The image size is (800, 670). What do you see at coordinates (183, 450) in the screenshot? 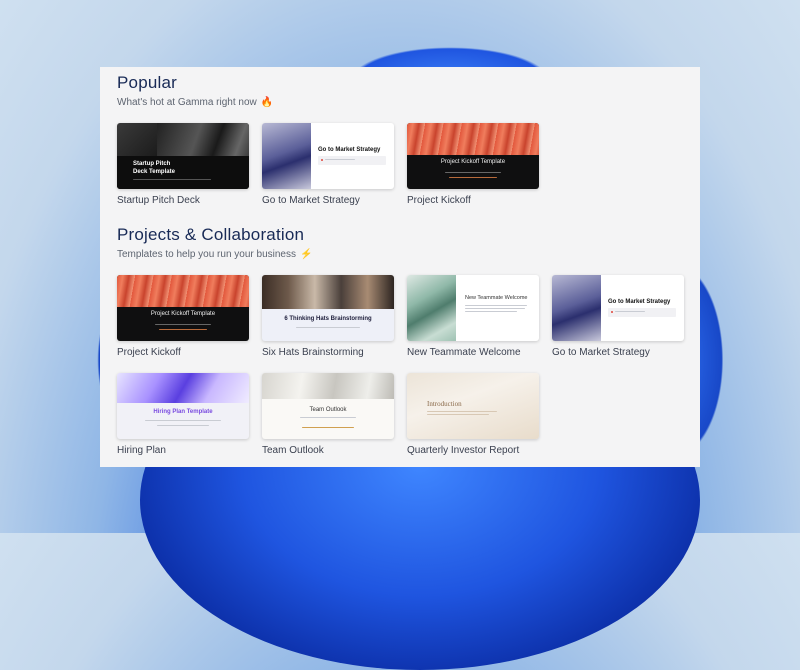
I see `template-card-label: Hiring Plan` at bounding box center [183, 450].